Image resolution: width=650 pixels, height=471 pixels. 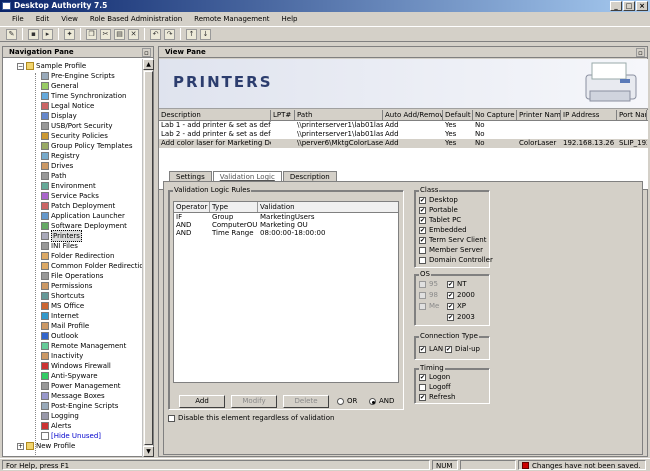 What do you see at coordinates (234, 207) in the screenshot?
I see `column-type: Type` at bounding box center [234, 207].